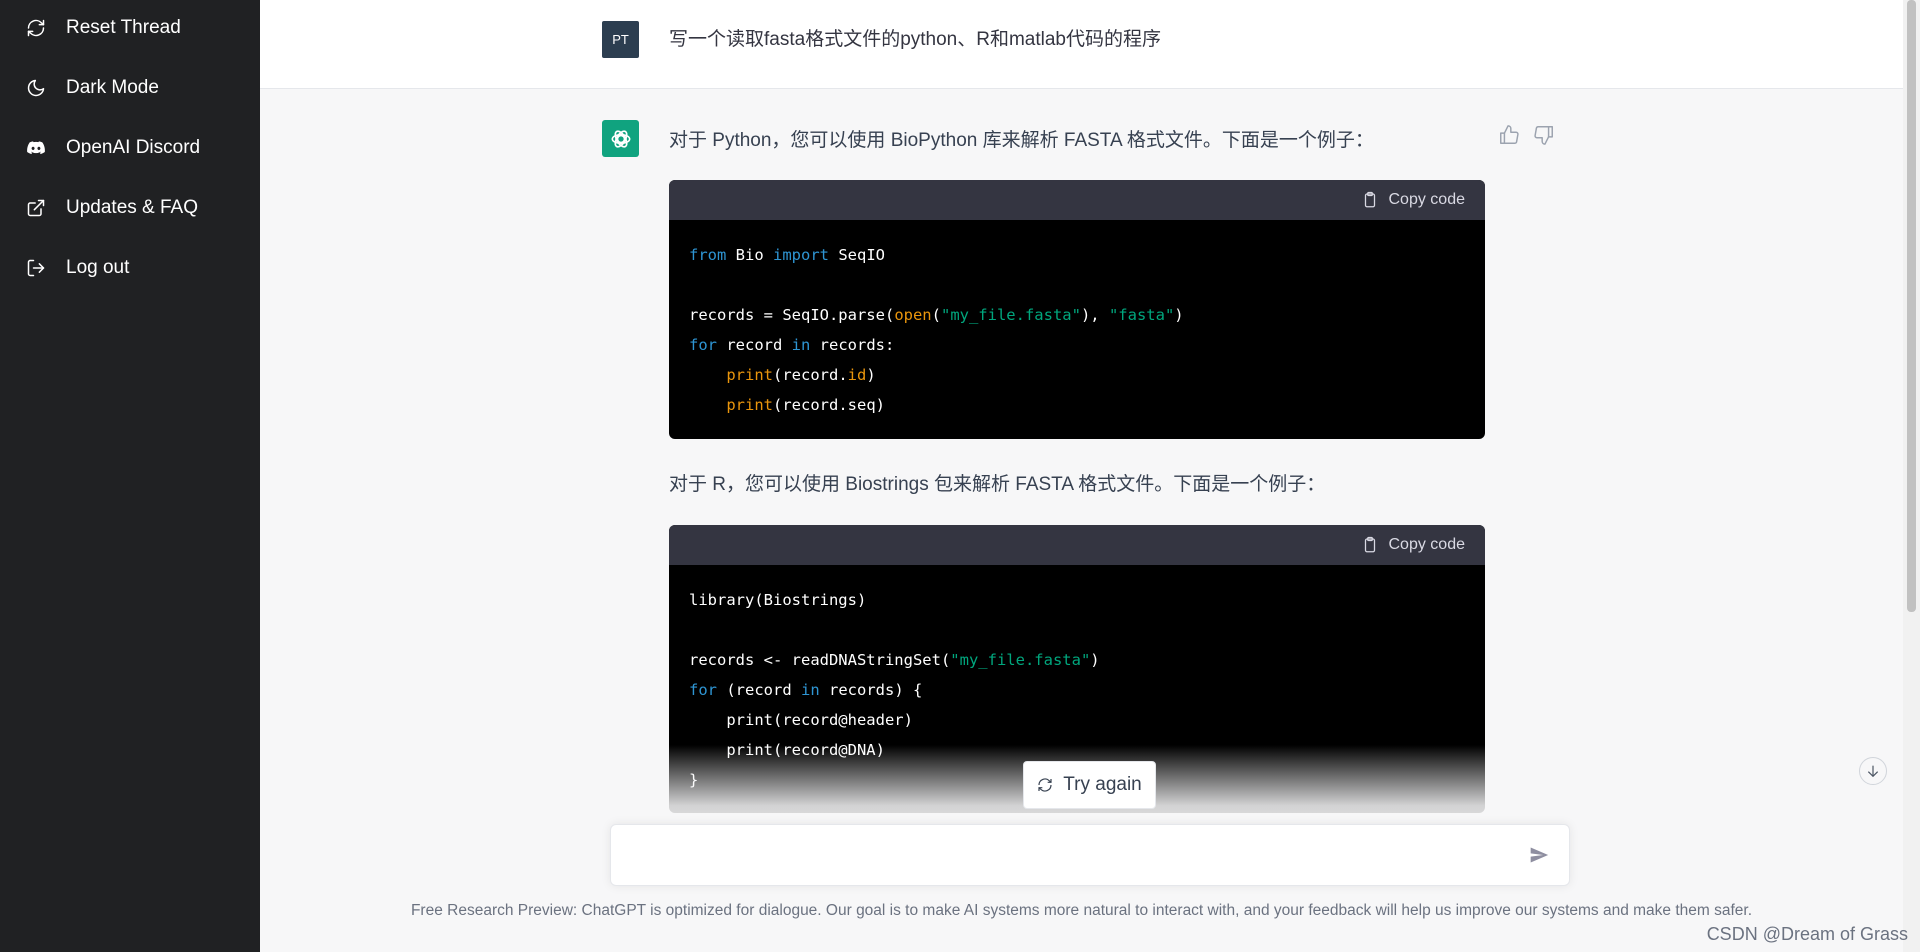 The image size is (1920, 952). I want to click on send-icon, so click(1539, 855).